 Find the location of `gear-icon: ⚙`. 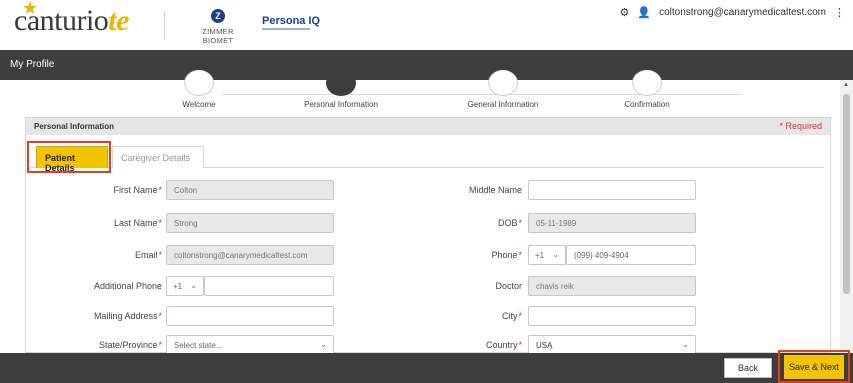

gear-icon: ⚙ is located at coordinates (625, 12).